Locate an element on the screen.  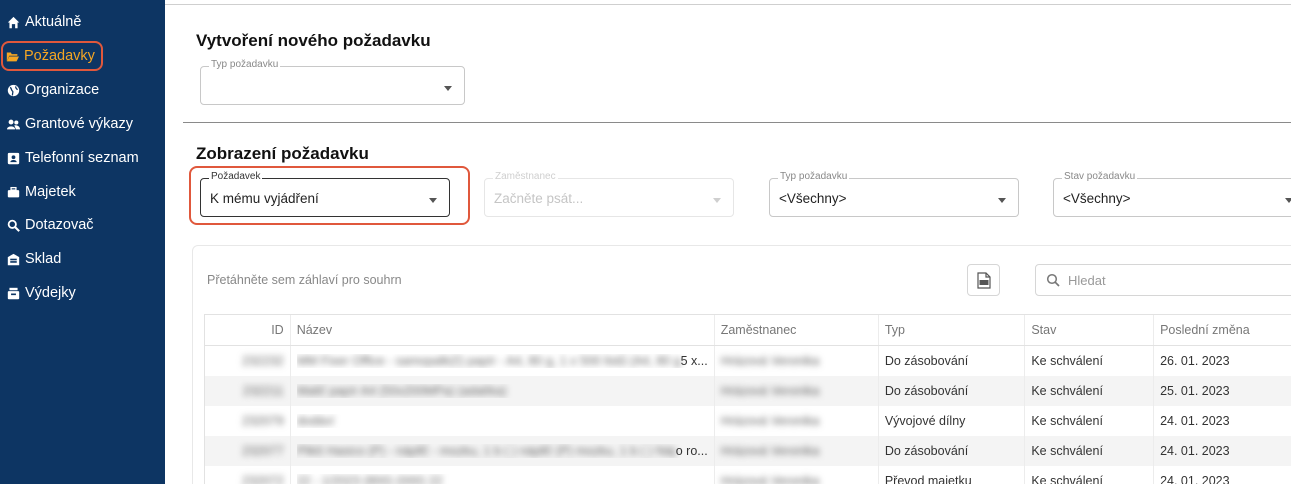
cell-type: Vývojové dílny is located at coordinates (951, 420).